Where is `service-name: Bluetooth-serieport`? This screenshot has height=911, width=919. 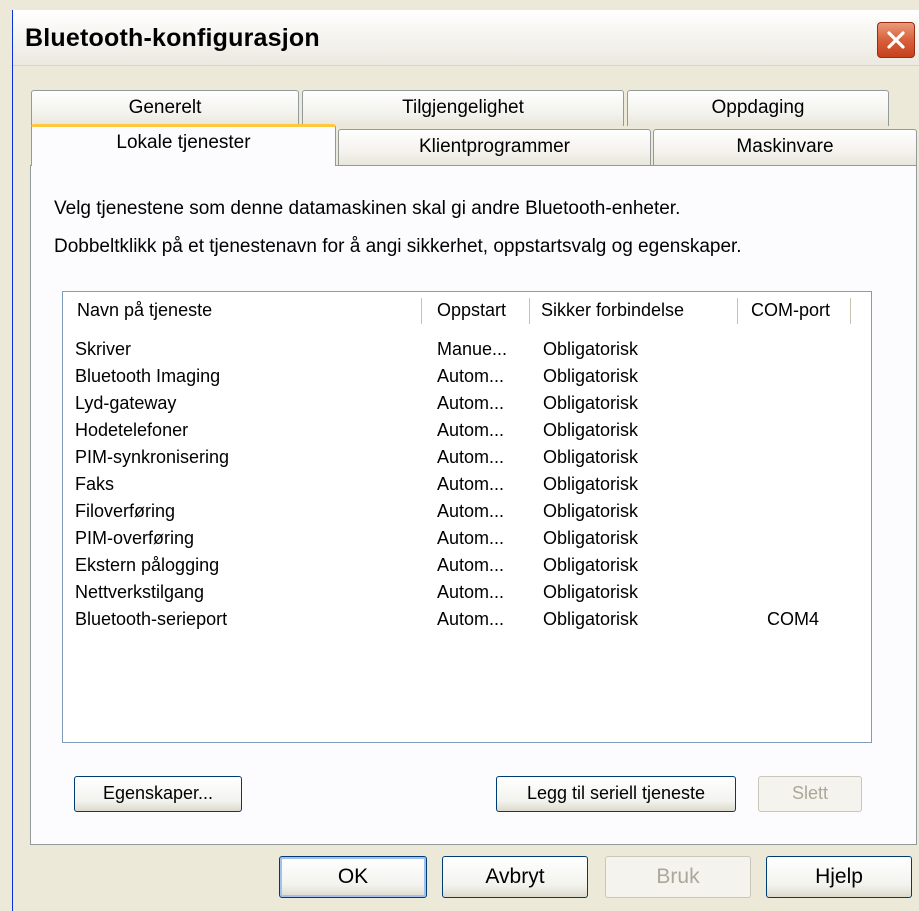 service-name: Bluetooth-serieport is located at coordinates (151, 619).